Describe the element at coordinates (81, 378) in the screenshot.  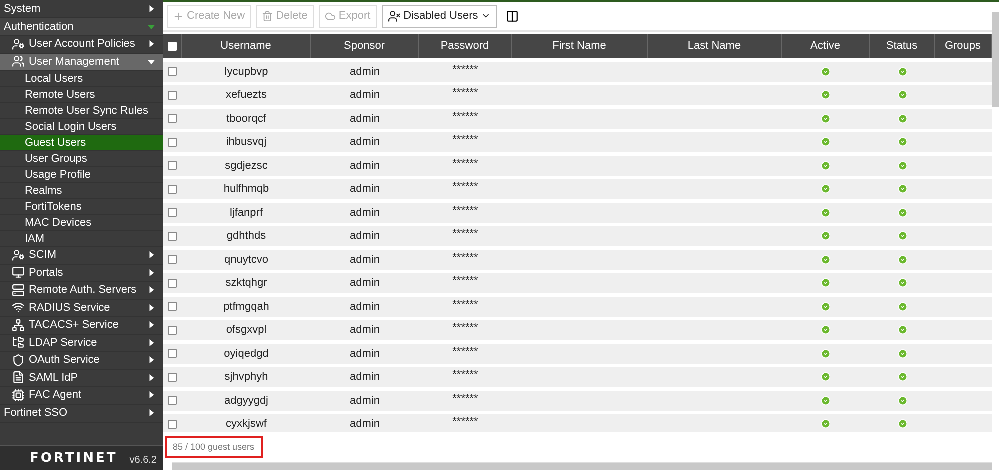
I see `sidebar-item: SAML IdP` at that location.